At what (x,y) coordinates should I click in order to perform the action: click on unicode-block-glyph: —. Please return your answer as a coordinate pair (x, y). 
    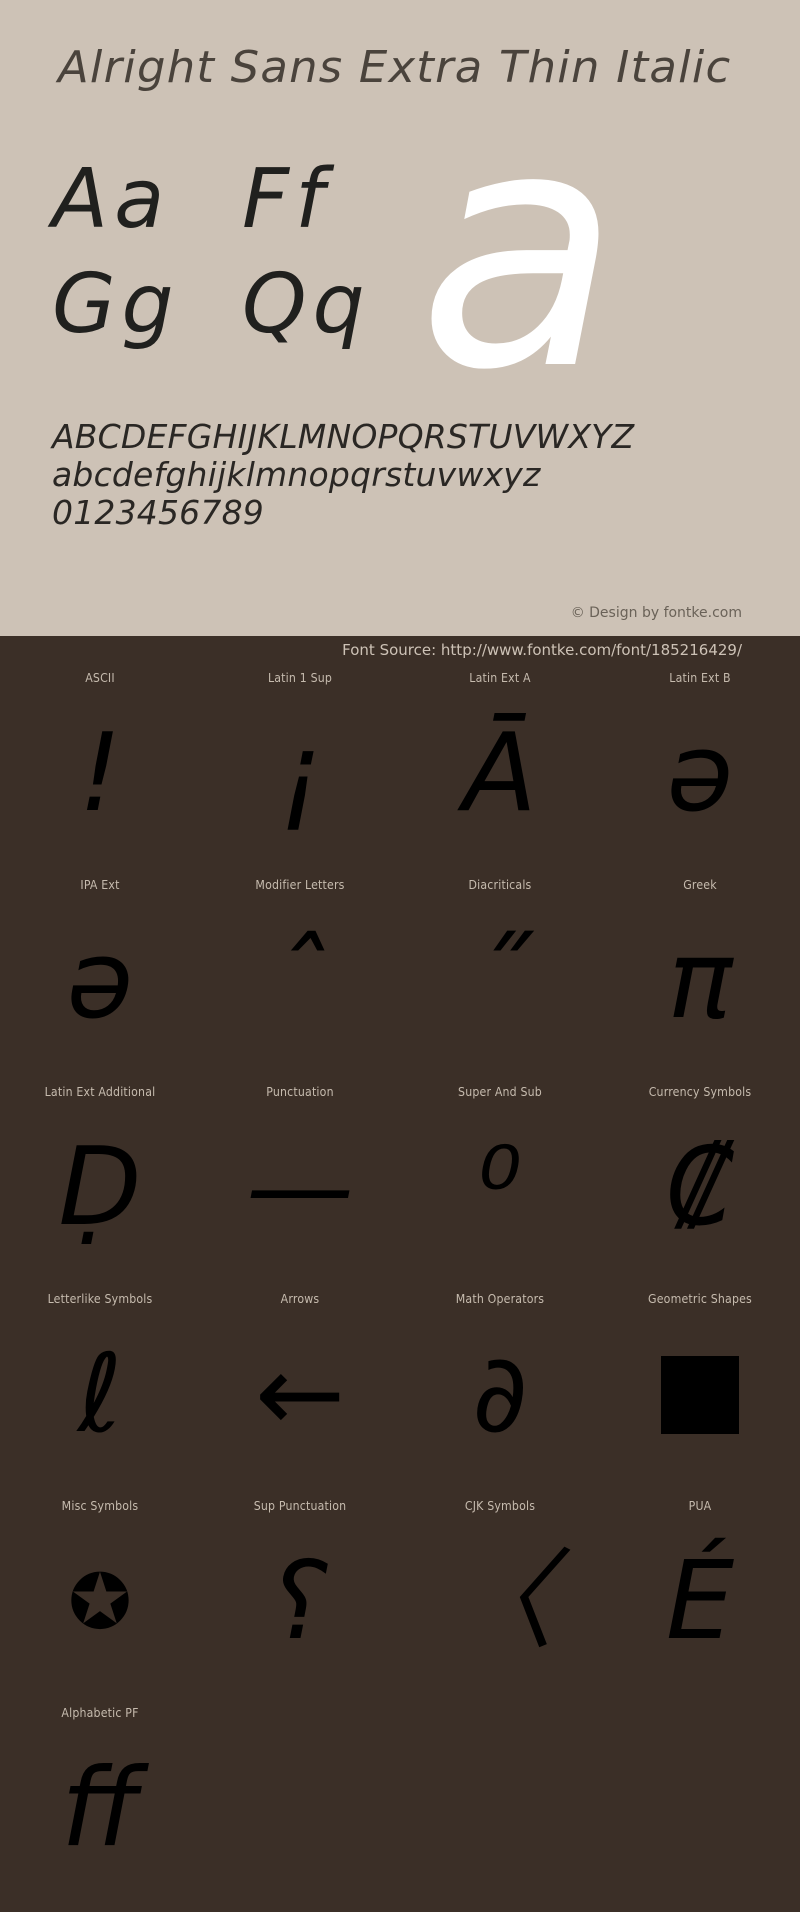
    Looking at the image, I should click on (300, 1187).